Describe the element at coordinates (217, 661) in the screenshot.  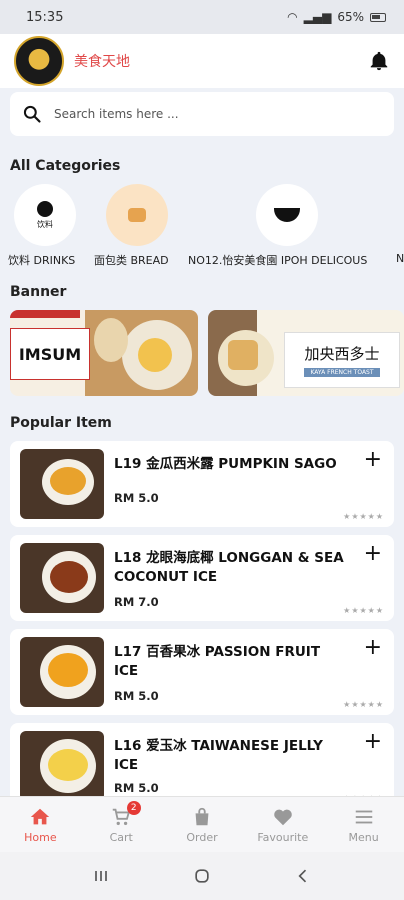
I see `item-title: L17 百香果冰 PASSION FRUIT ICE` at that location.